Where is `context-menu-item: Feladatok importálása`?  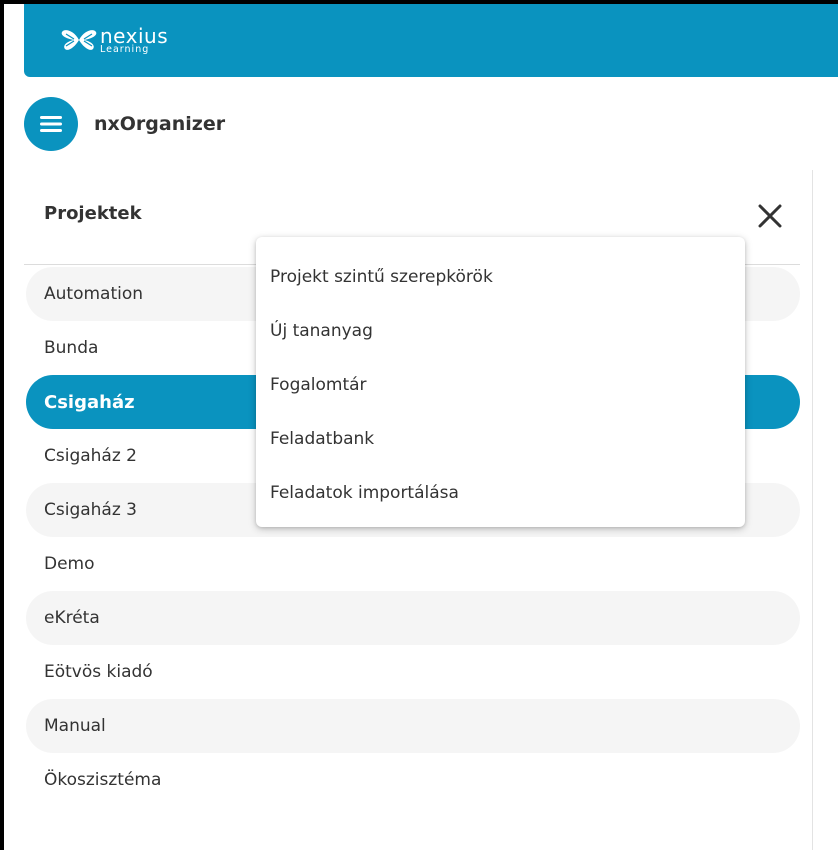
context-menu-item: Feladatok importálása is located at coordinates (500, 493).